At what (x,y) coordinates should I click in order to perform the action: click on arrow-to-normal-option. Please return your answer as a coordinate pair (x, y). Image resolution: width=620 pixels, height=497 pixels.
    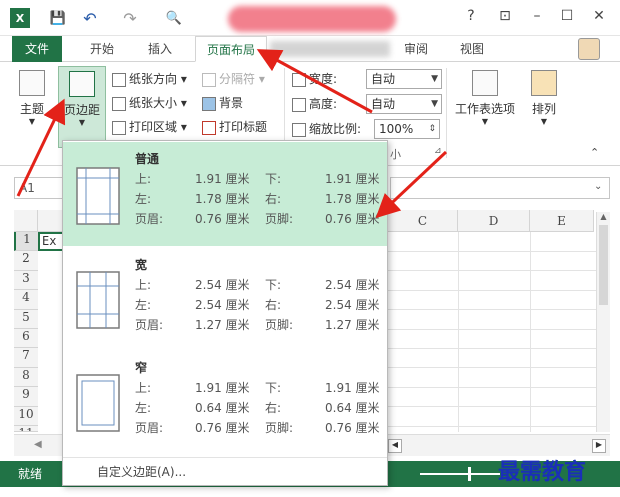
    Looking at the image, I should click on (411, 184).